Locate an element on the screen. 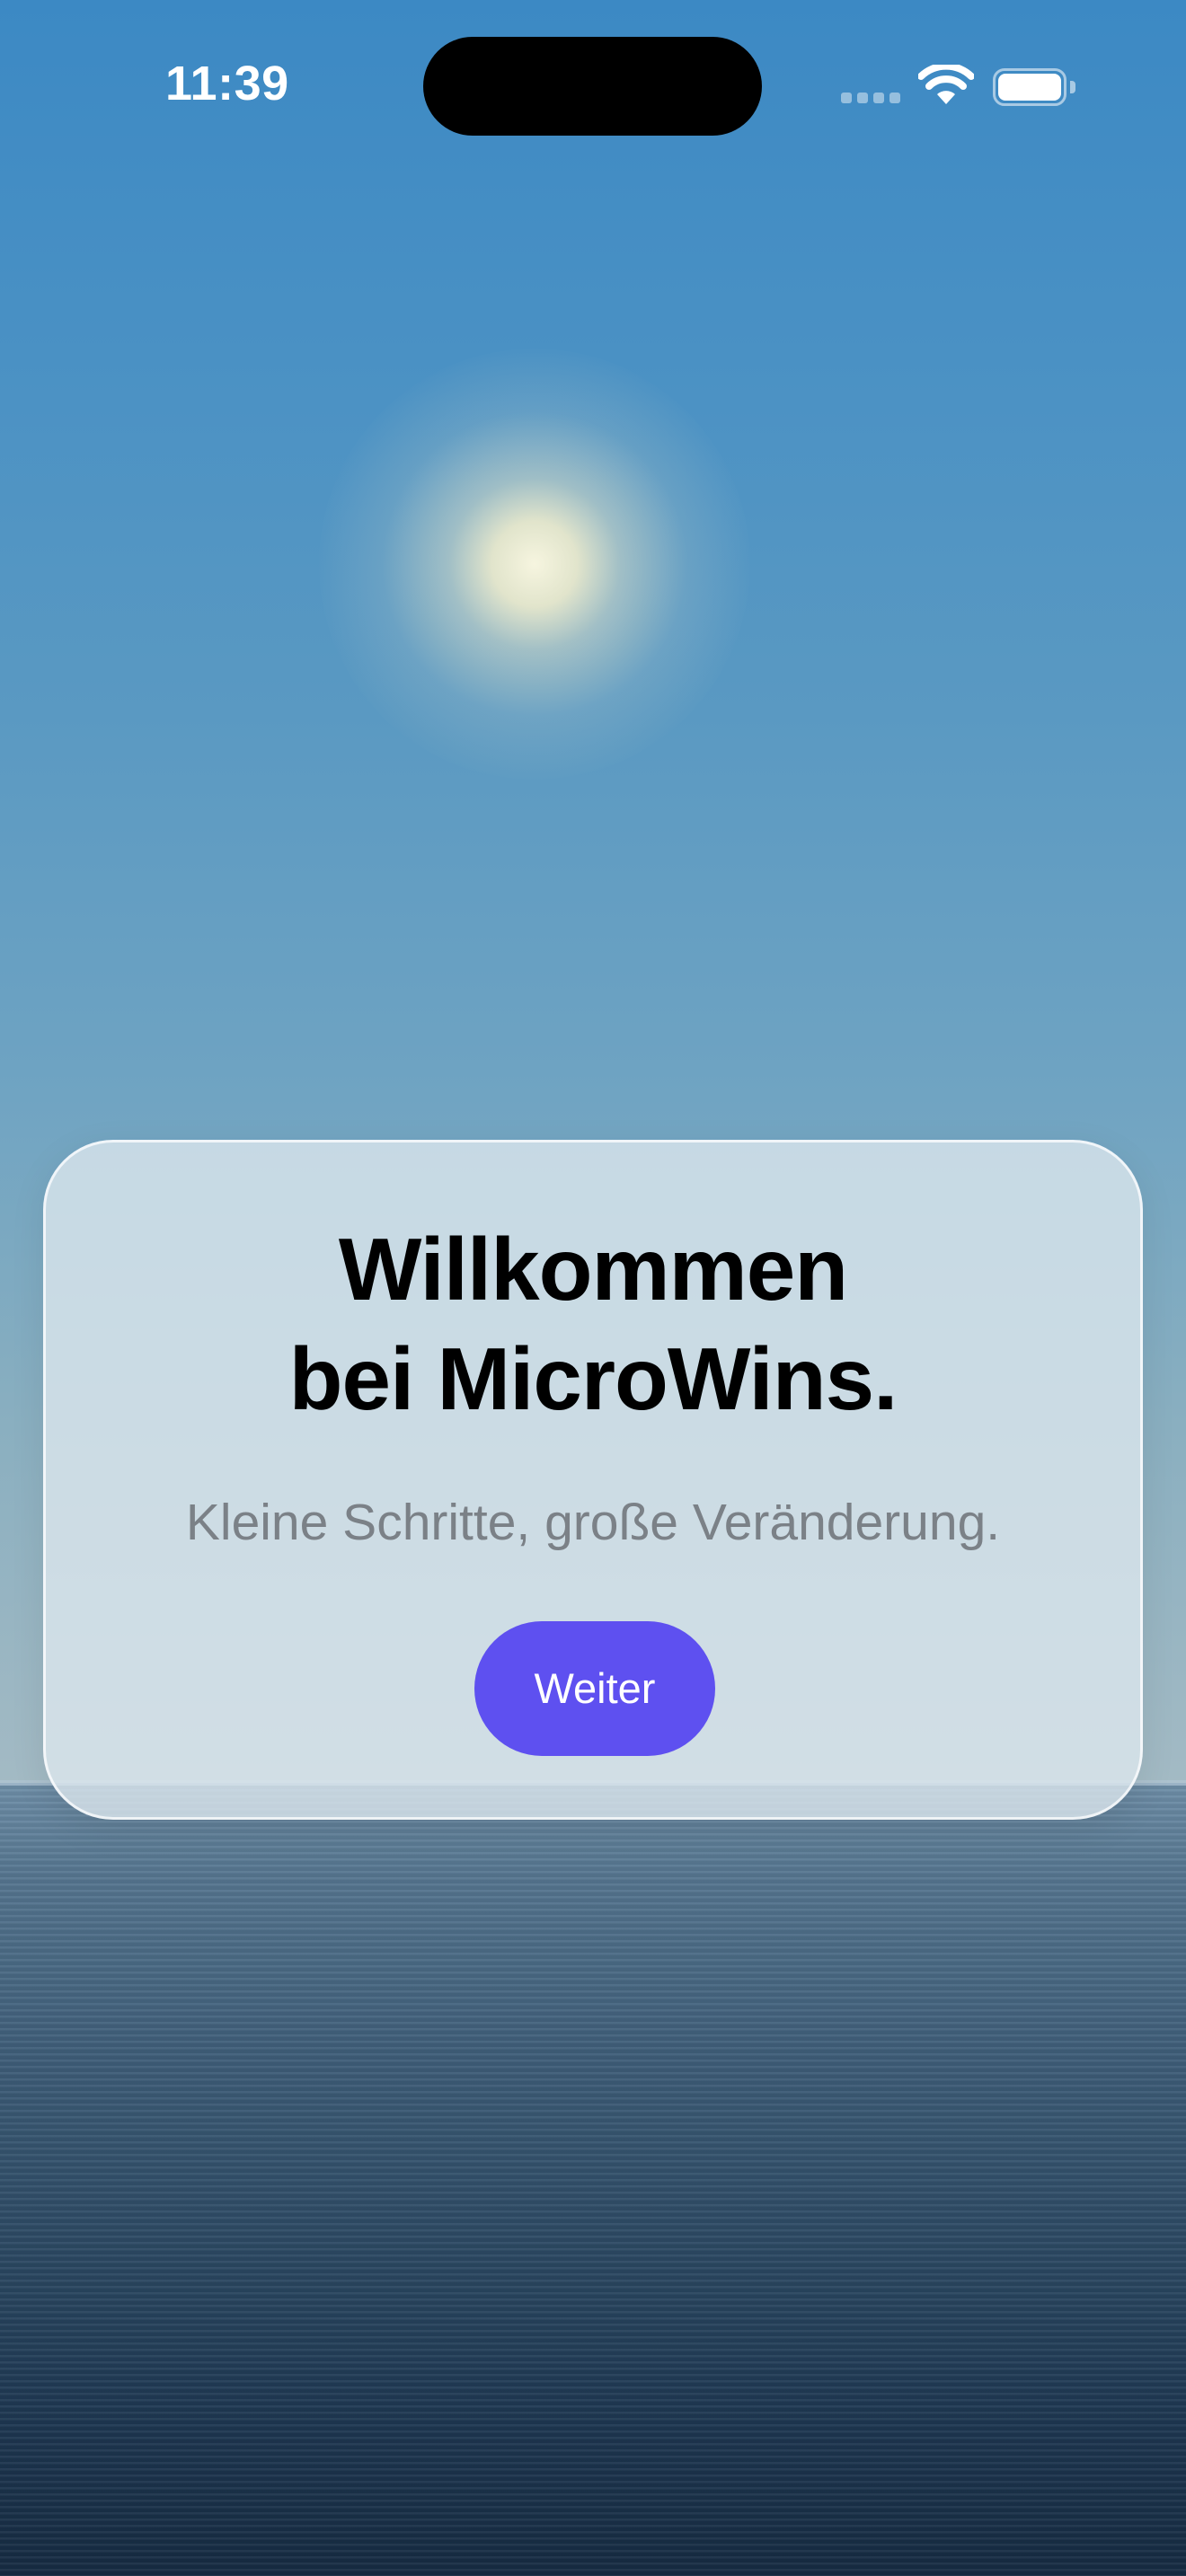  signal-icon is located at coordinates (870, 99).